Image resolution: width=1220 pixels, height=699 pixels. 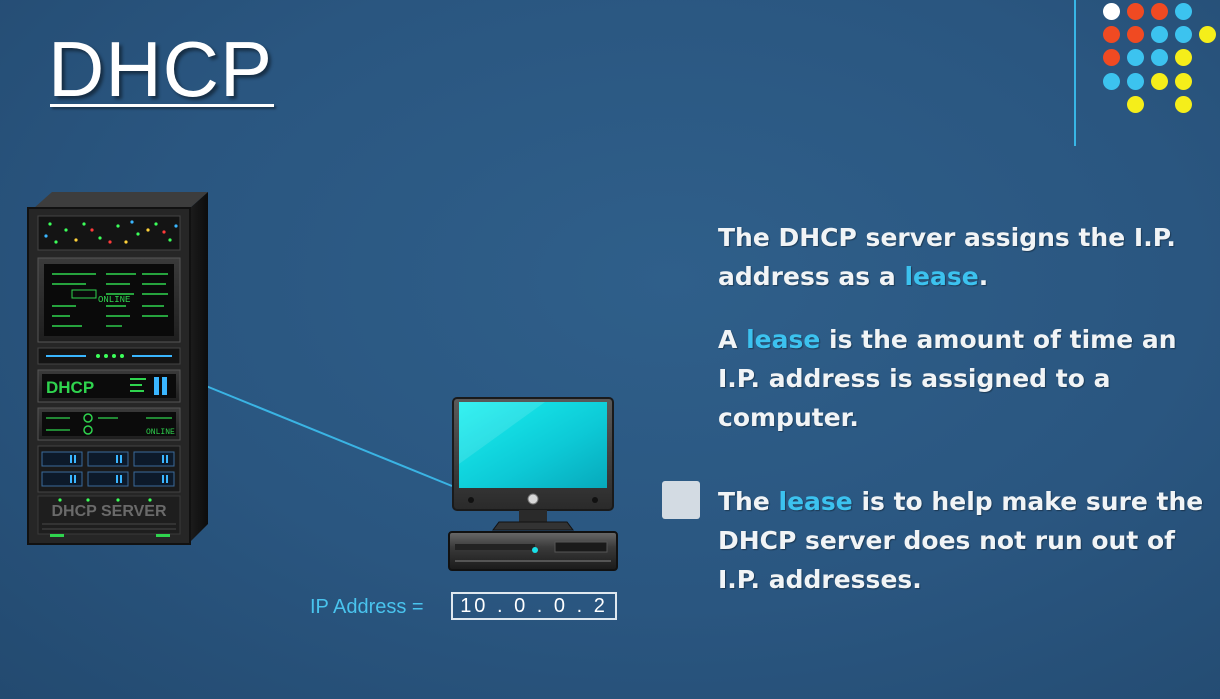 What do you see at coordinates (367, 607) in the screenshot?
I see `ip-address-label: IP Address =` at bounding box center [367, 607].